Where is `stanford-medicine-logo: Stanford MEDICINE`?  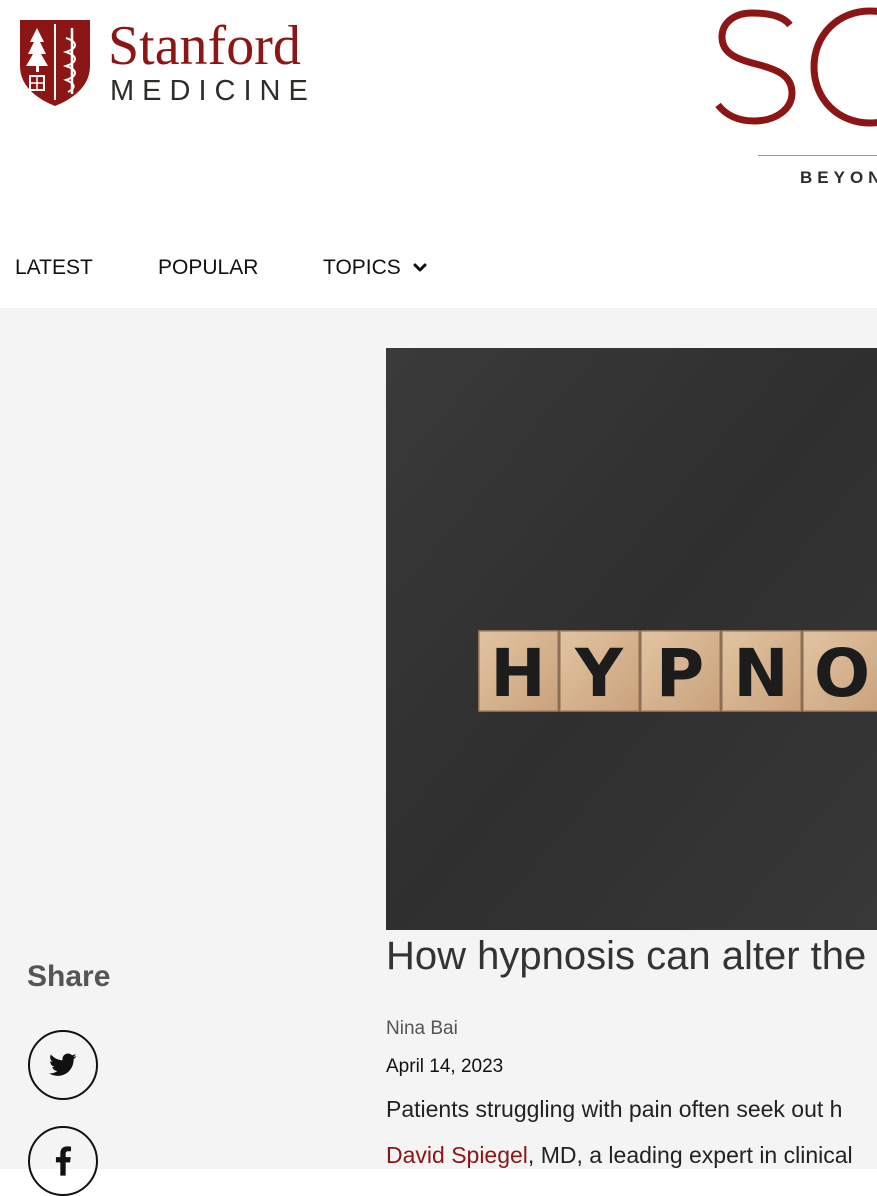 stanford-medicine-logo: Stanford MEDICINE is located at coordinates (167, 62).